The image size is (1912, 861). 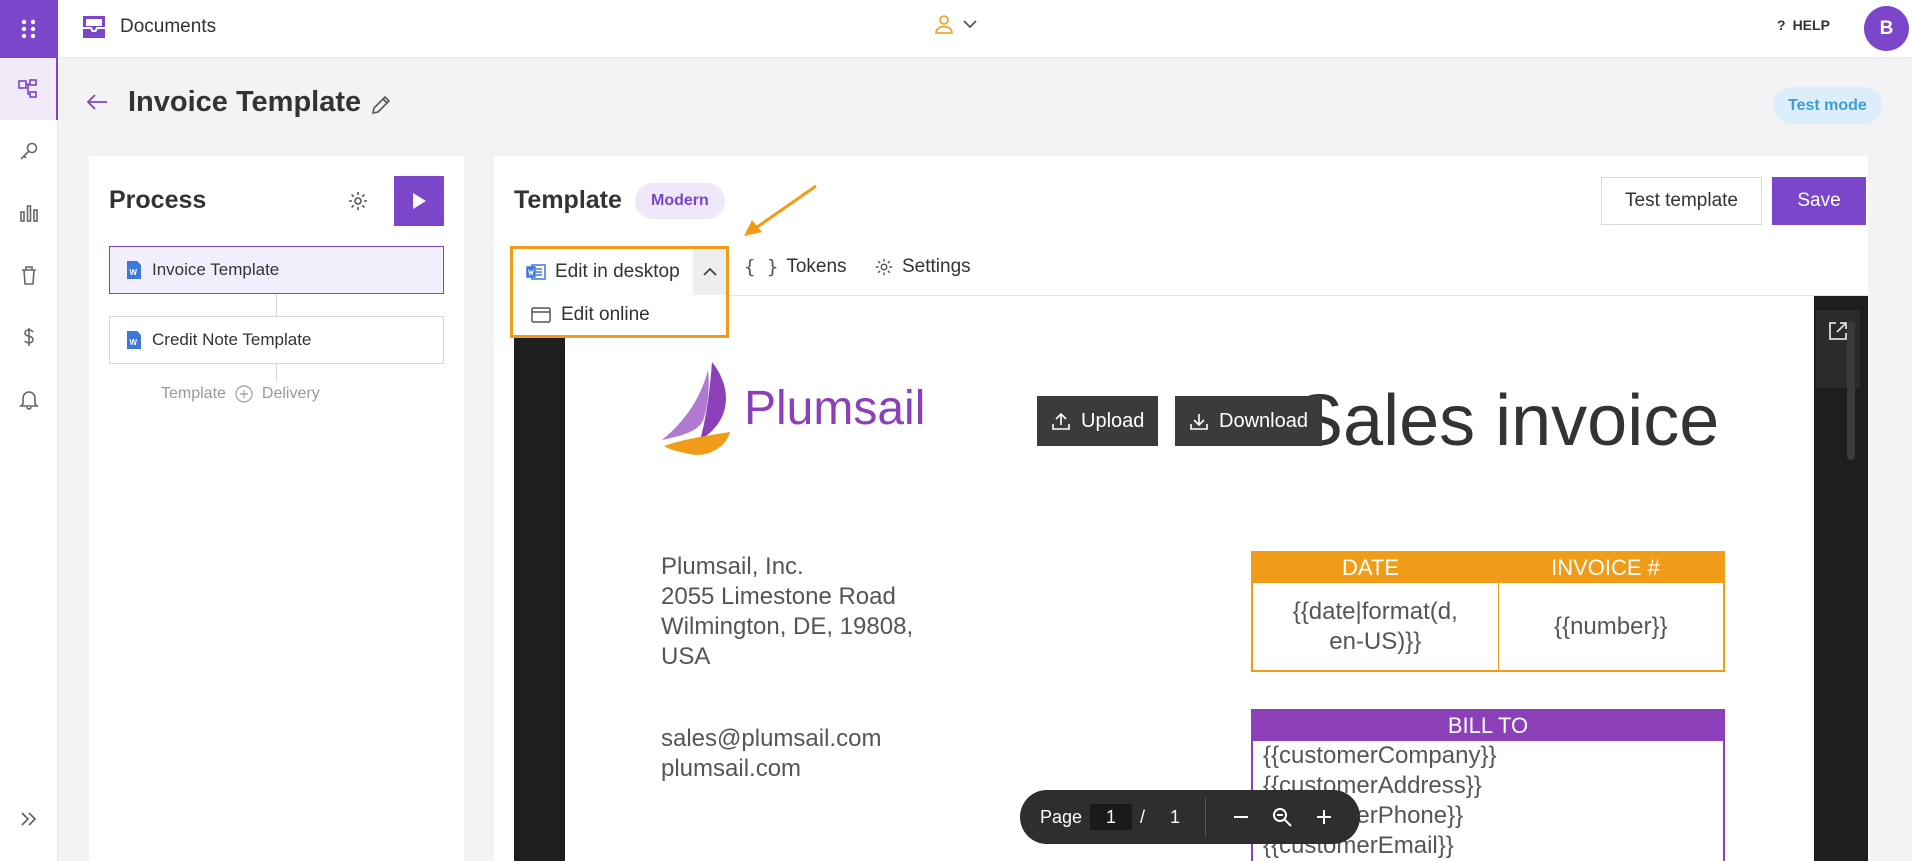 I want to click on upload-icon, so click(x=1061, y=421).